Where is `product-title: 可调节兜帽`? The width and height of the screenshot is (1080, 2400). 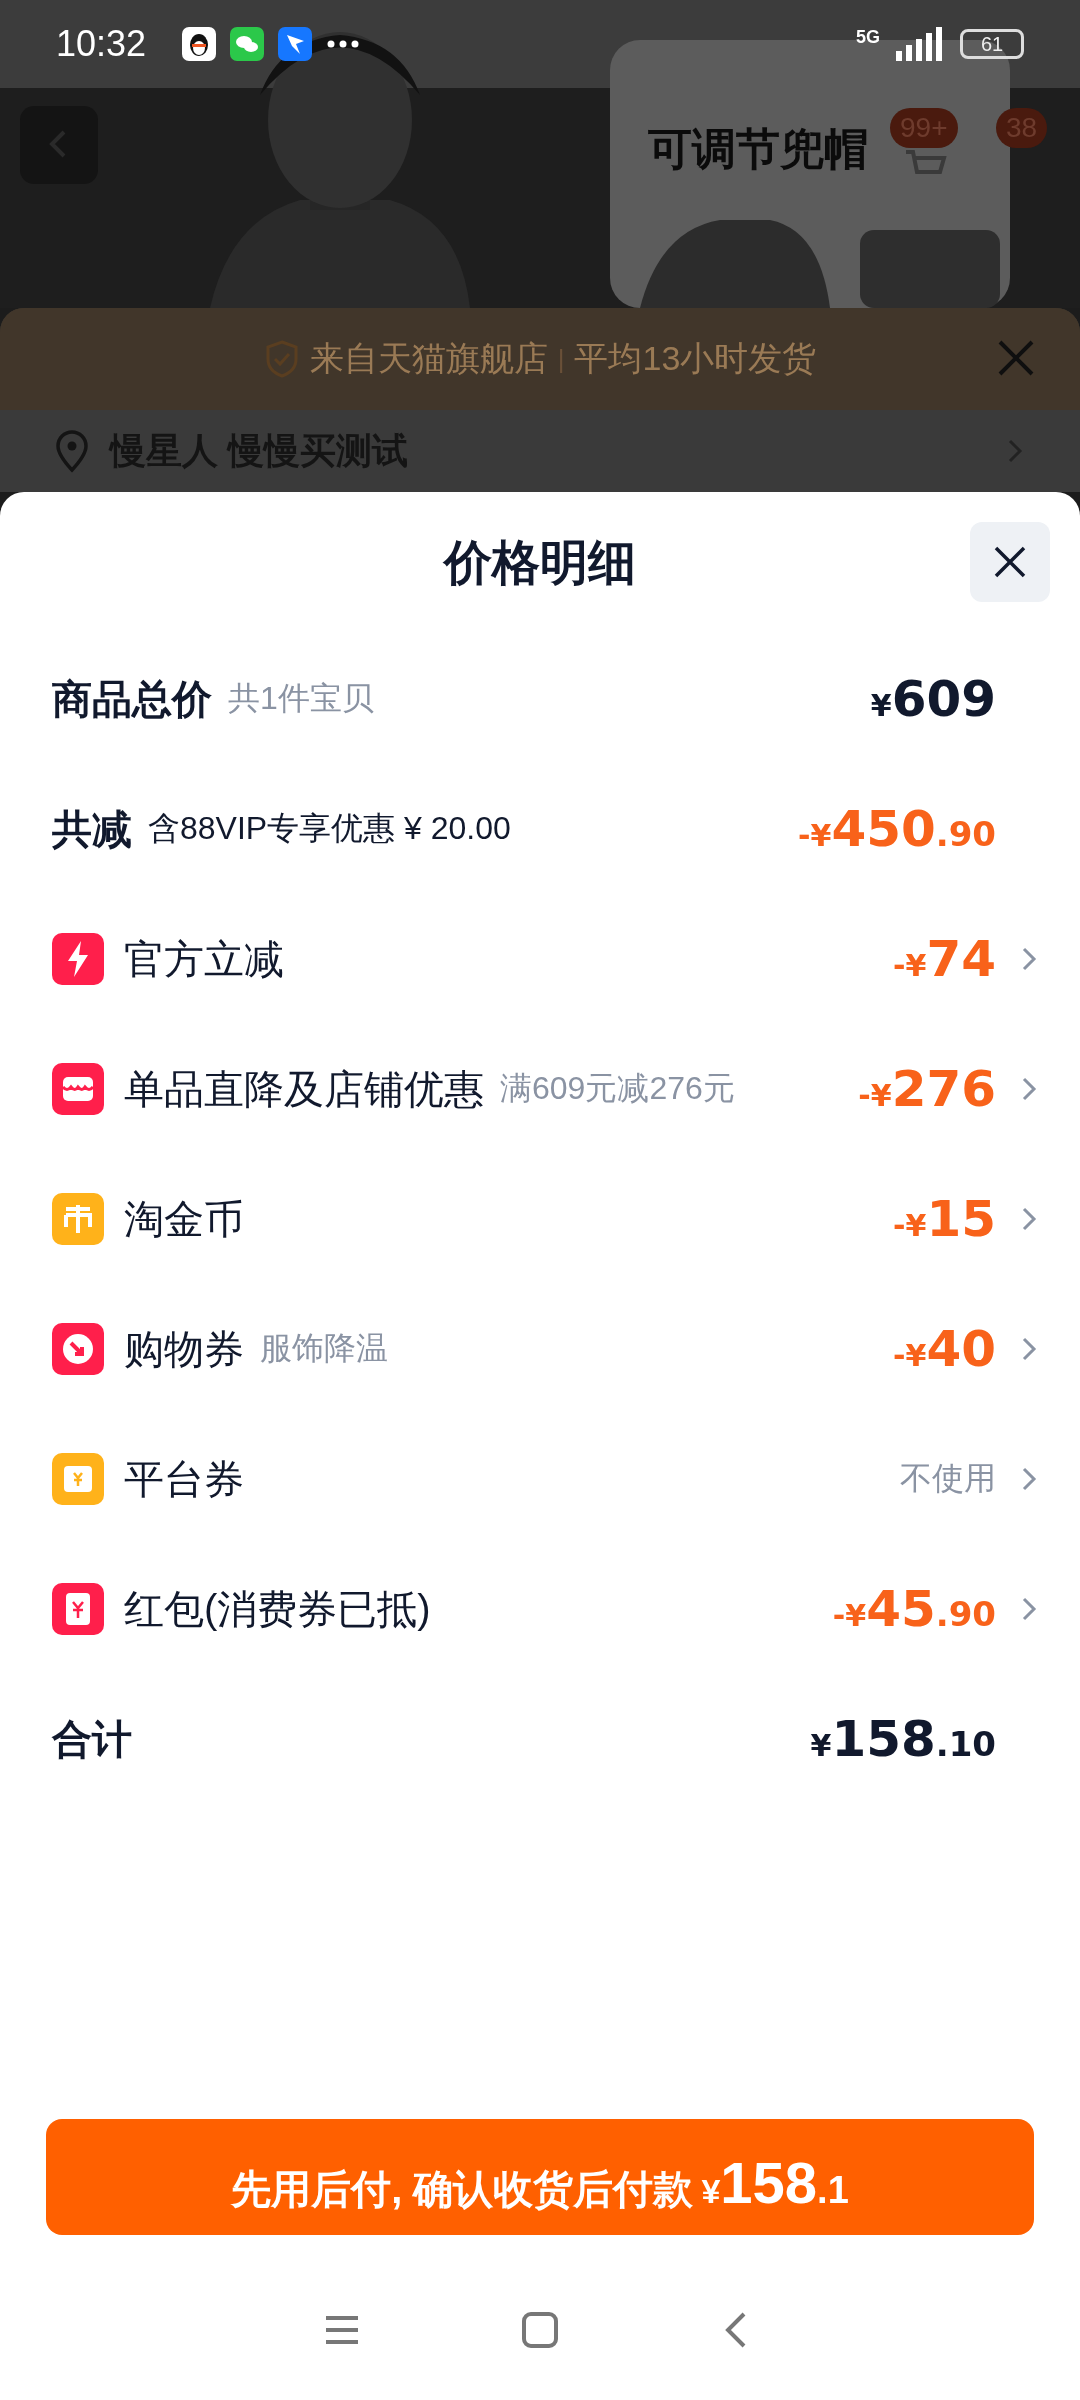 product-title: 可调节兜帽 is located at coordinates (758, 149).